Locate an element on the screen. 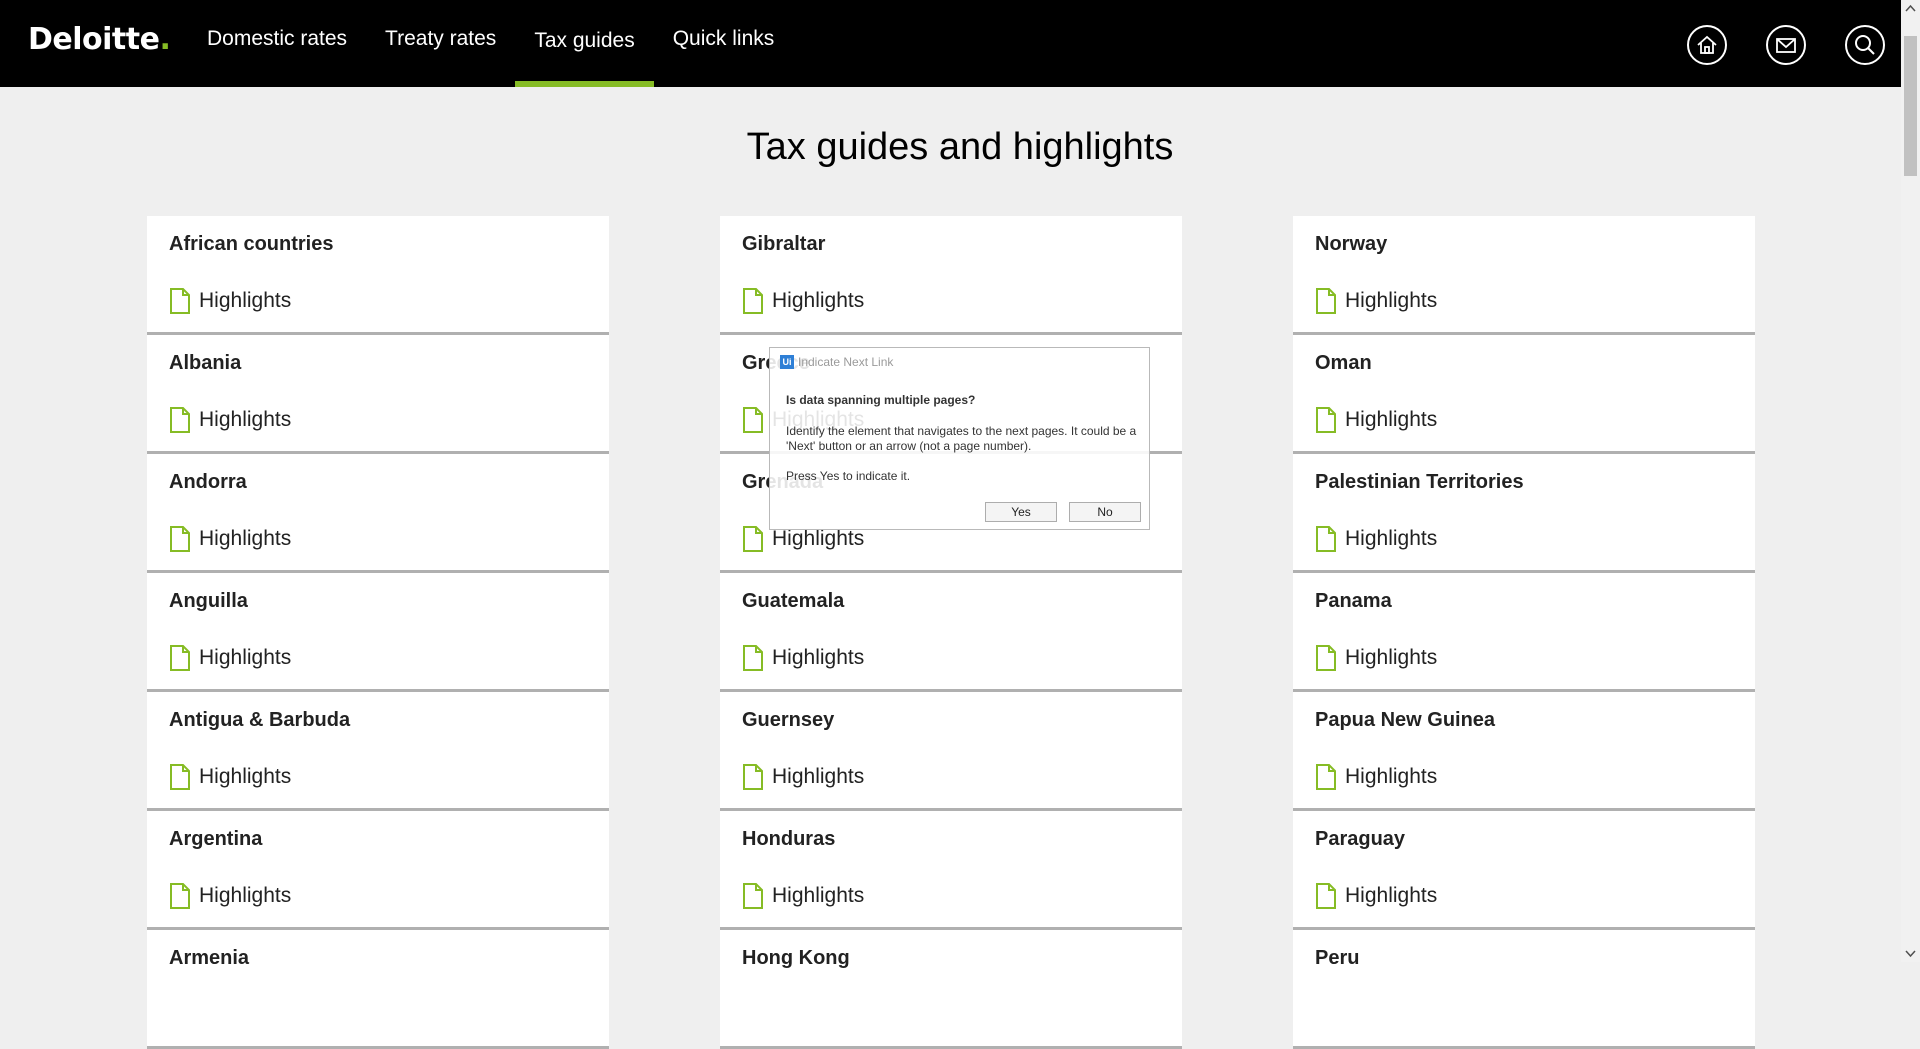 This screenshot has width=1920, height=1049. country-card: Albania Highlights is located at coordinates (378, 394).